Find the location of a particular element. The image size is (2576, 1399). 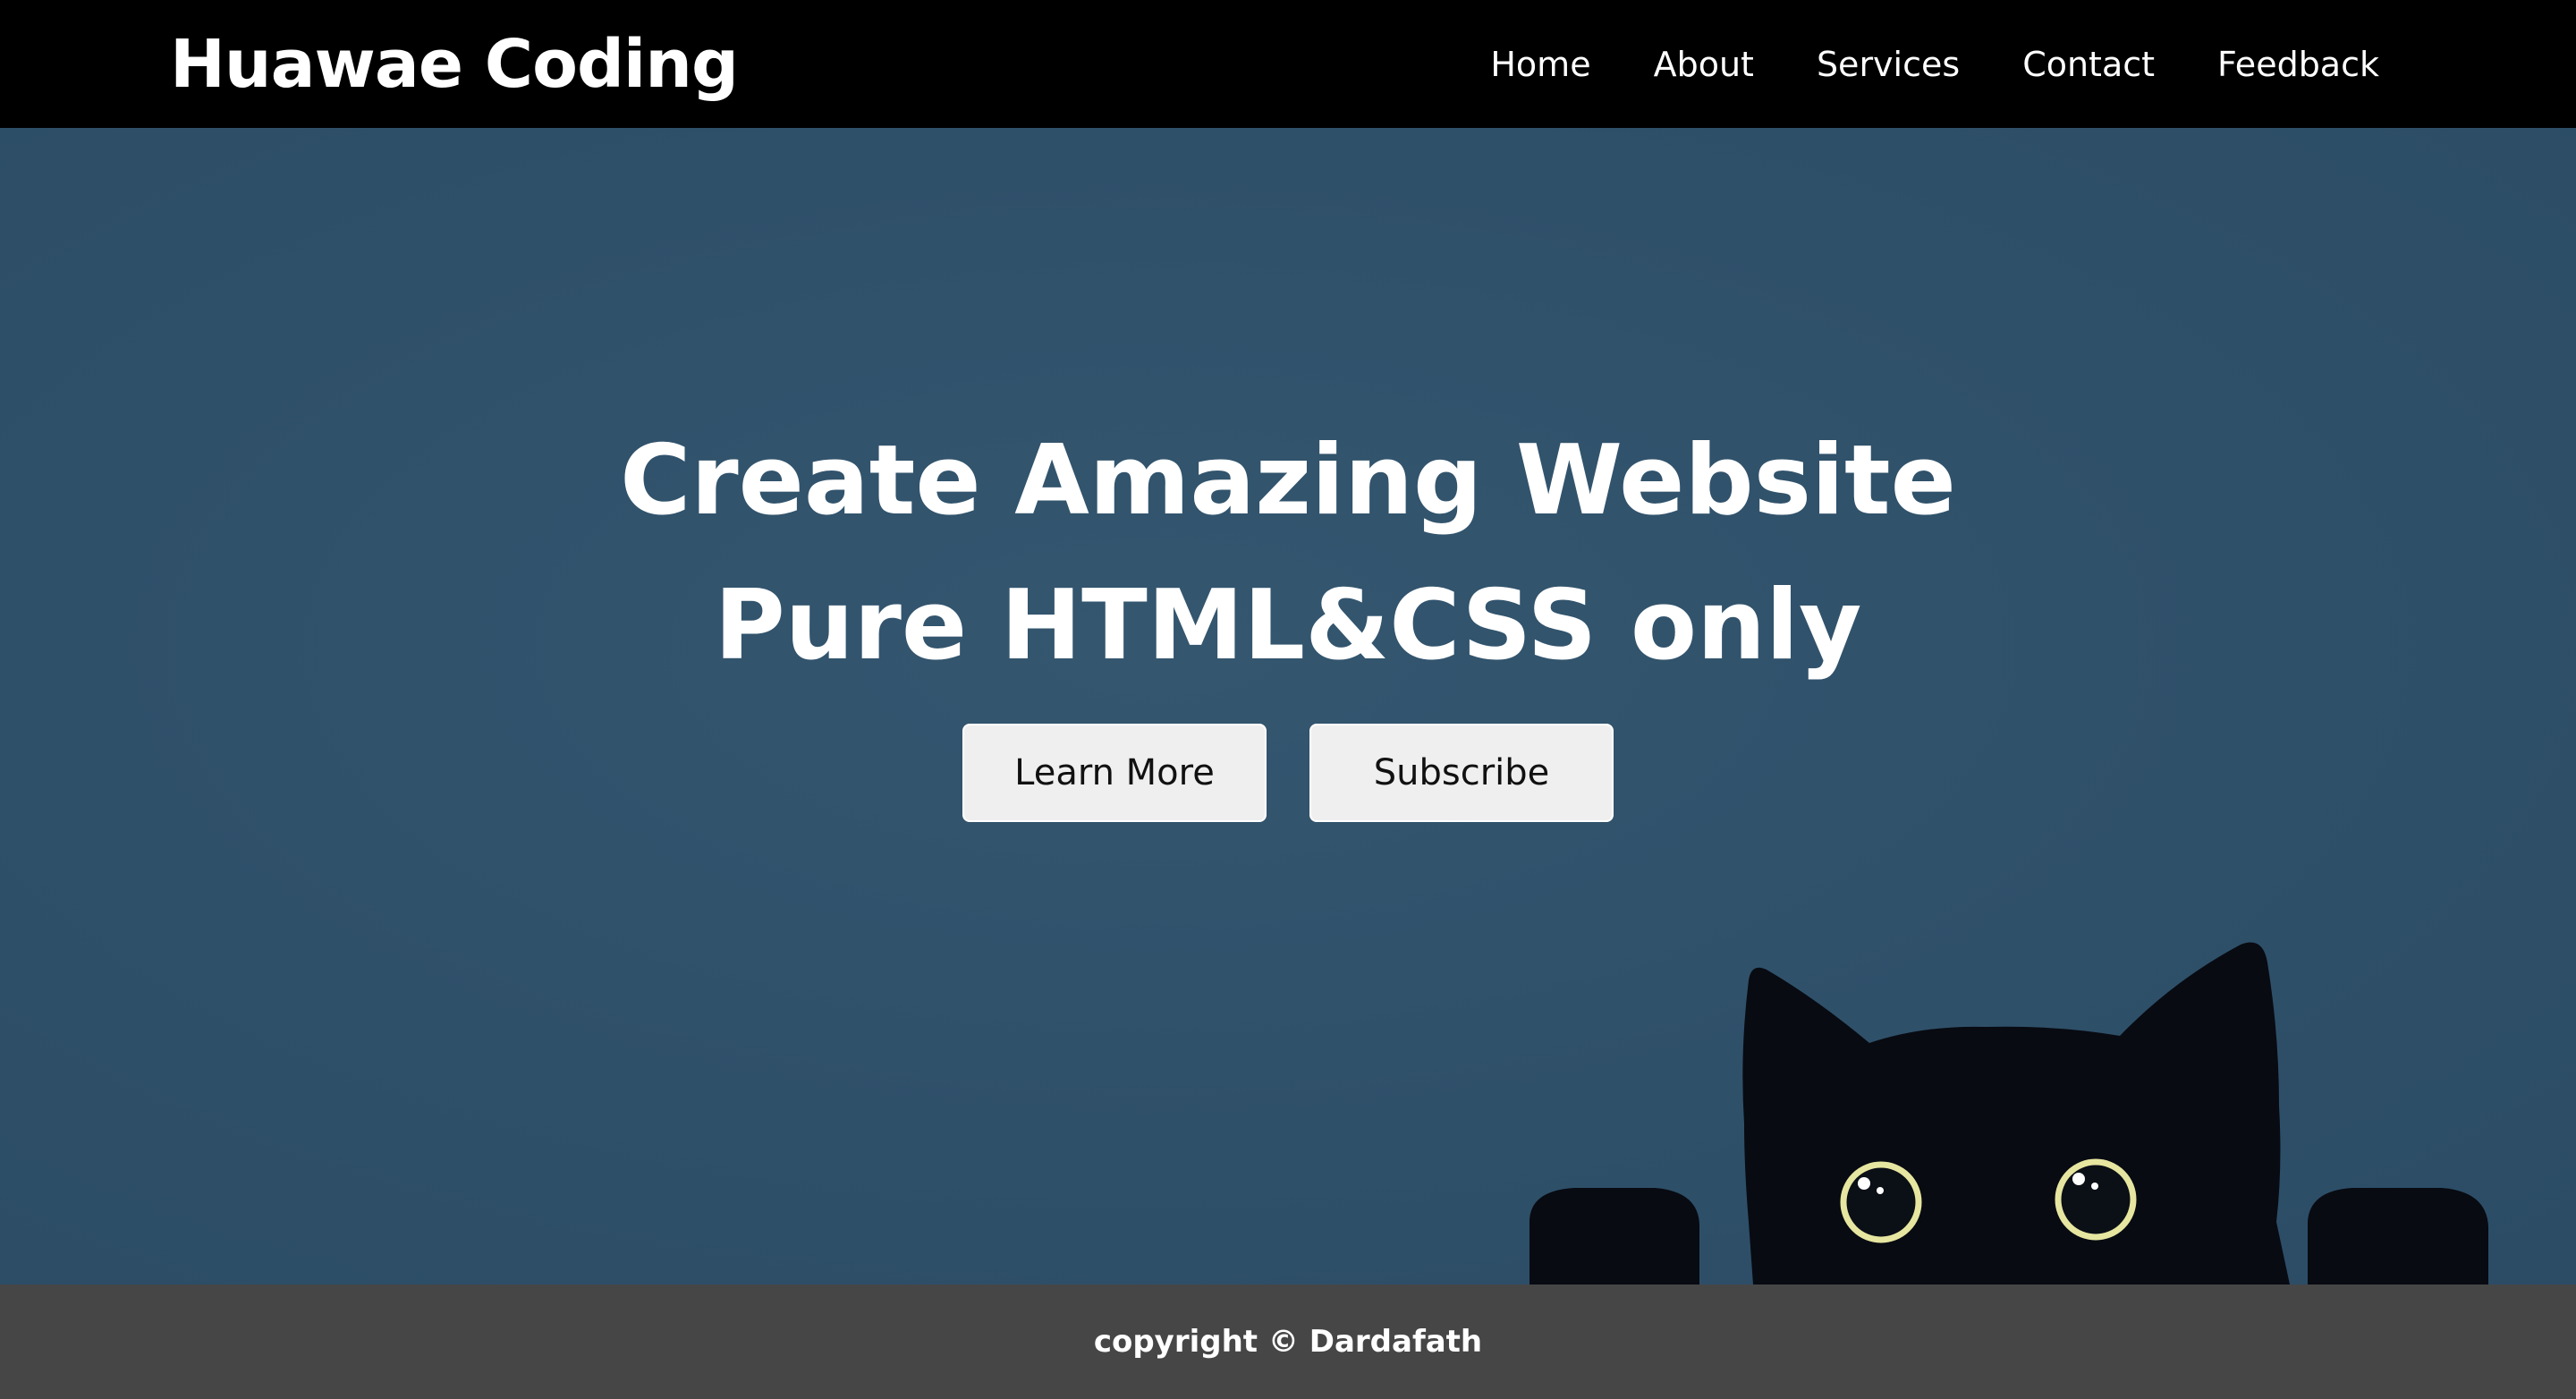

black-cat-illustration is located at coordinates (2009, 1113).